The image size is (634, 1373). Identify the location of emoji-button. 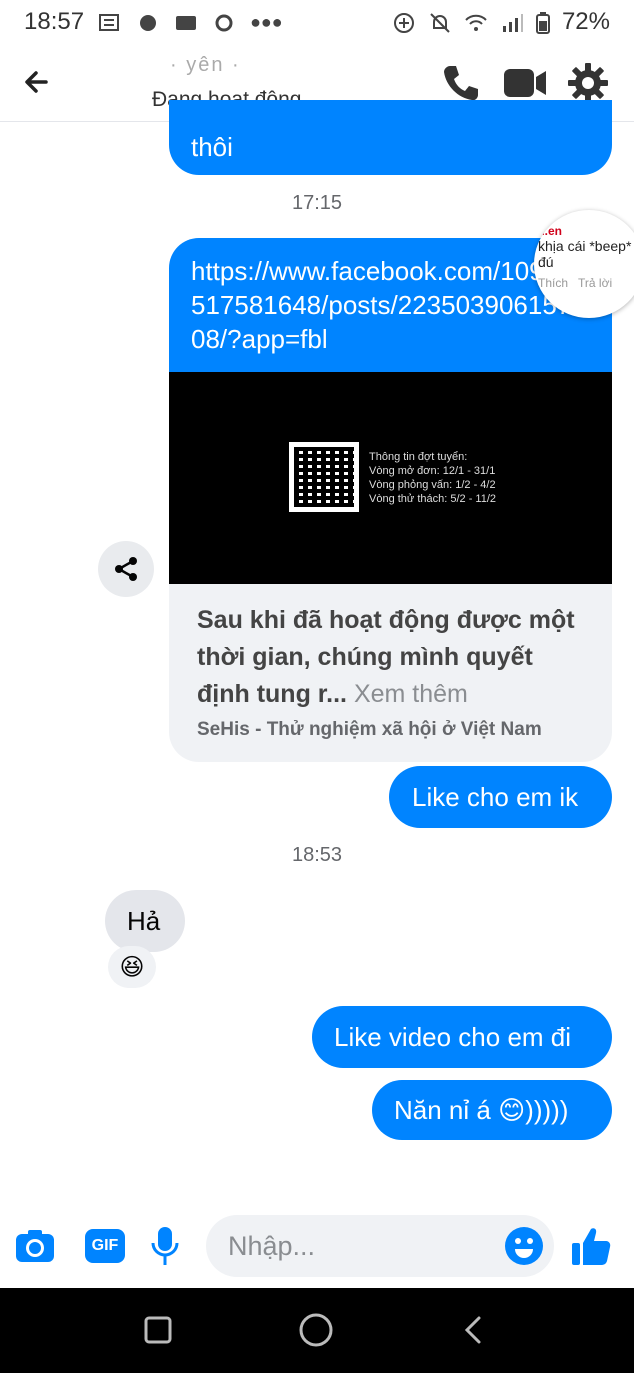
(524, 1246).